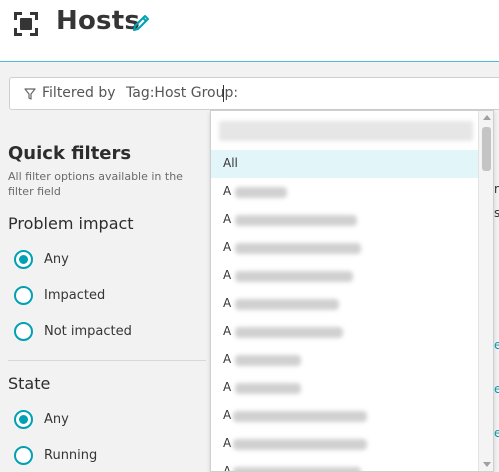  Describe the element at coordinates (41, 419) in the screenshot. I see `radio-state-any: Any` at that location.